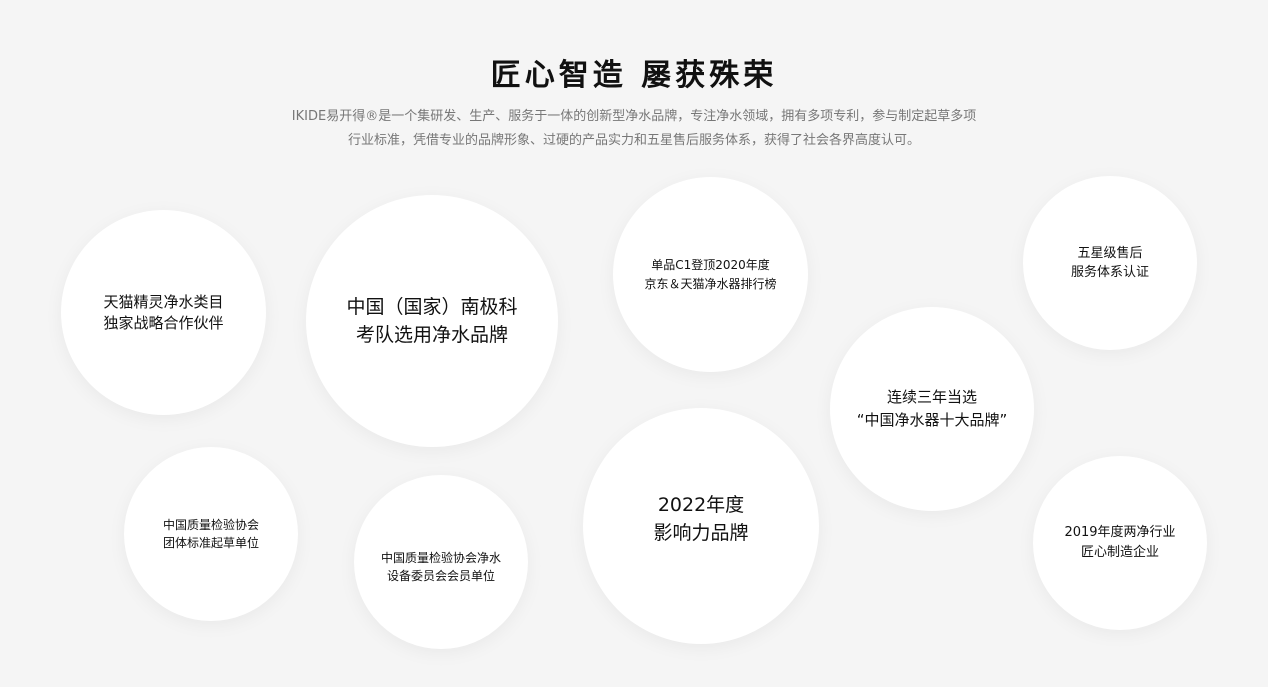 The height and width of the screenshot is (687, 1268). I want to click on honor-line: 匠心制造企业, so click(1119, 552).